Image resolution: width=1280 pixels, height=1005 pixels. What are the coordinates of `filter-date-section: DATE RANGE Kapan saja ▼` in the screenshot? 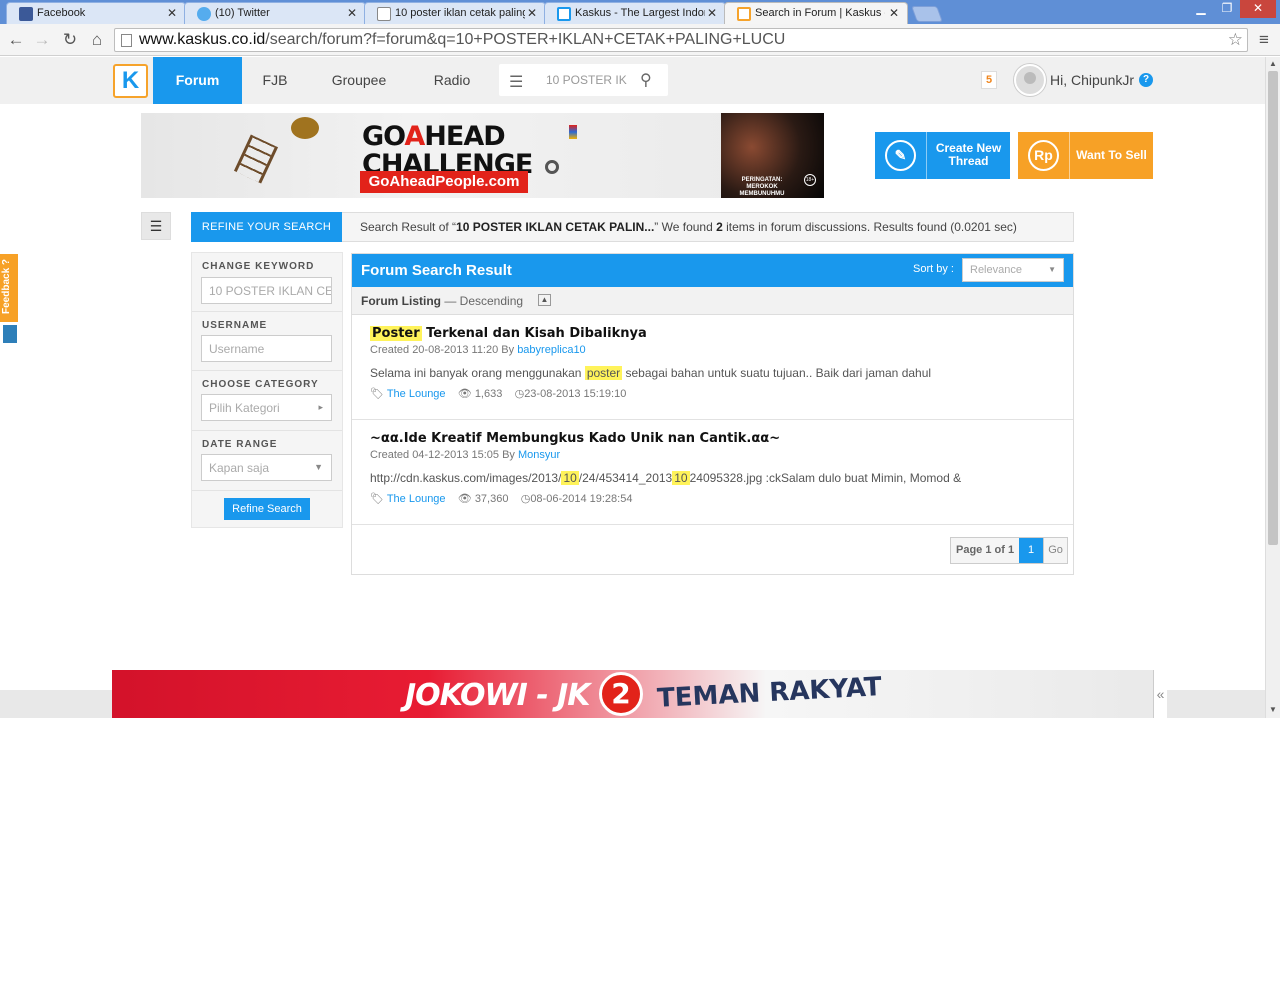 It's located at (267, 461).